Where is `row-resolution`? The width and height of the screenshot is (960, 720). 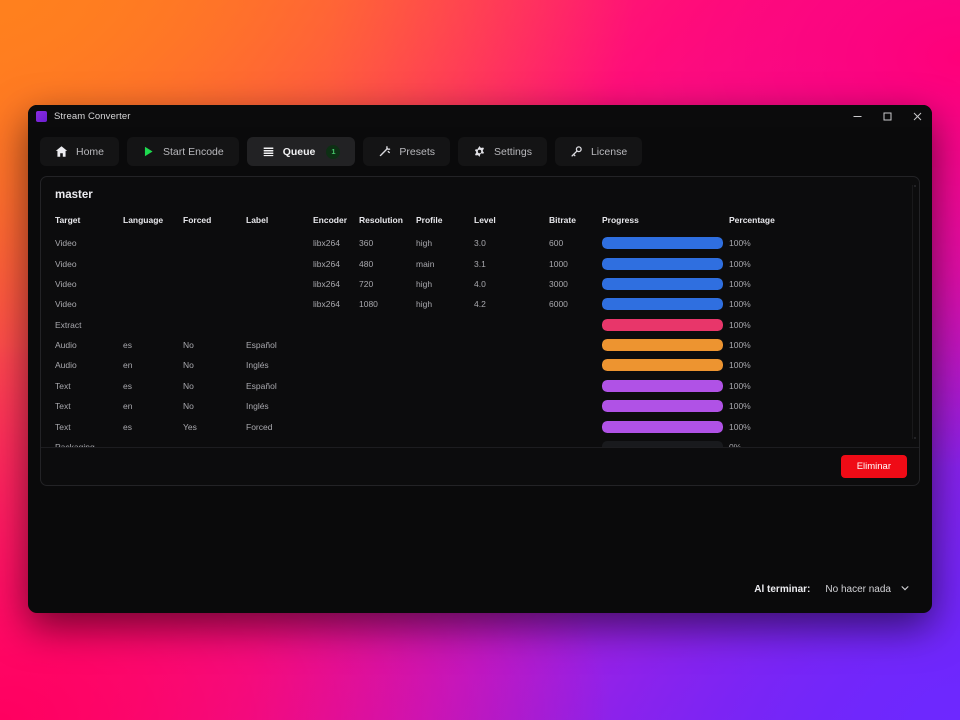 row-resolution is located at coordinates (387, 442).